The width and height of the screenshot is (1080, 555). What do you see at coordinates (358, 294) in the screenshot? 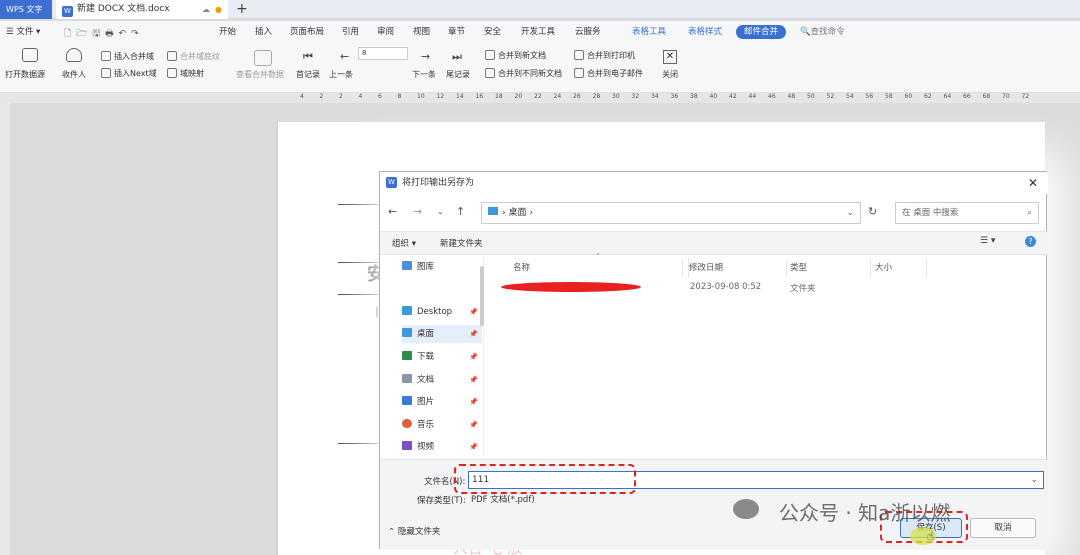
I see `table-line` at bounding box center [358, 294].